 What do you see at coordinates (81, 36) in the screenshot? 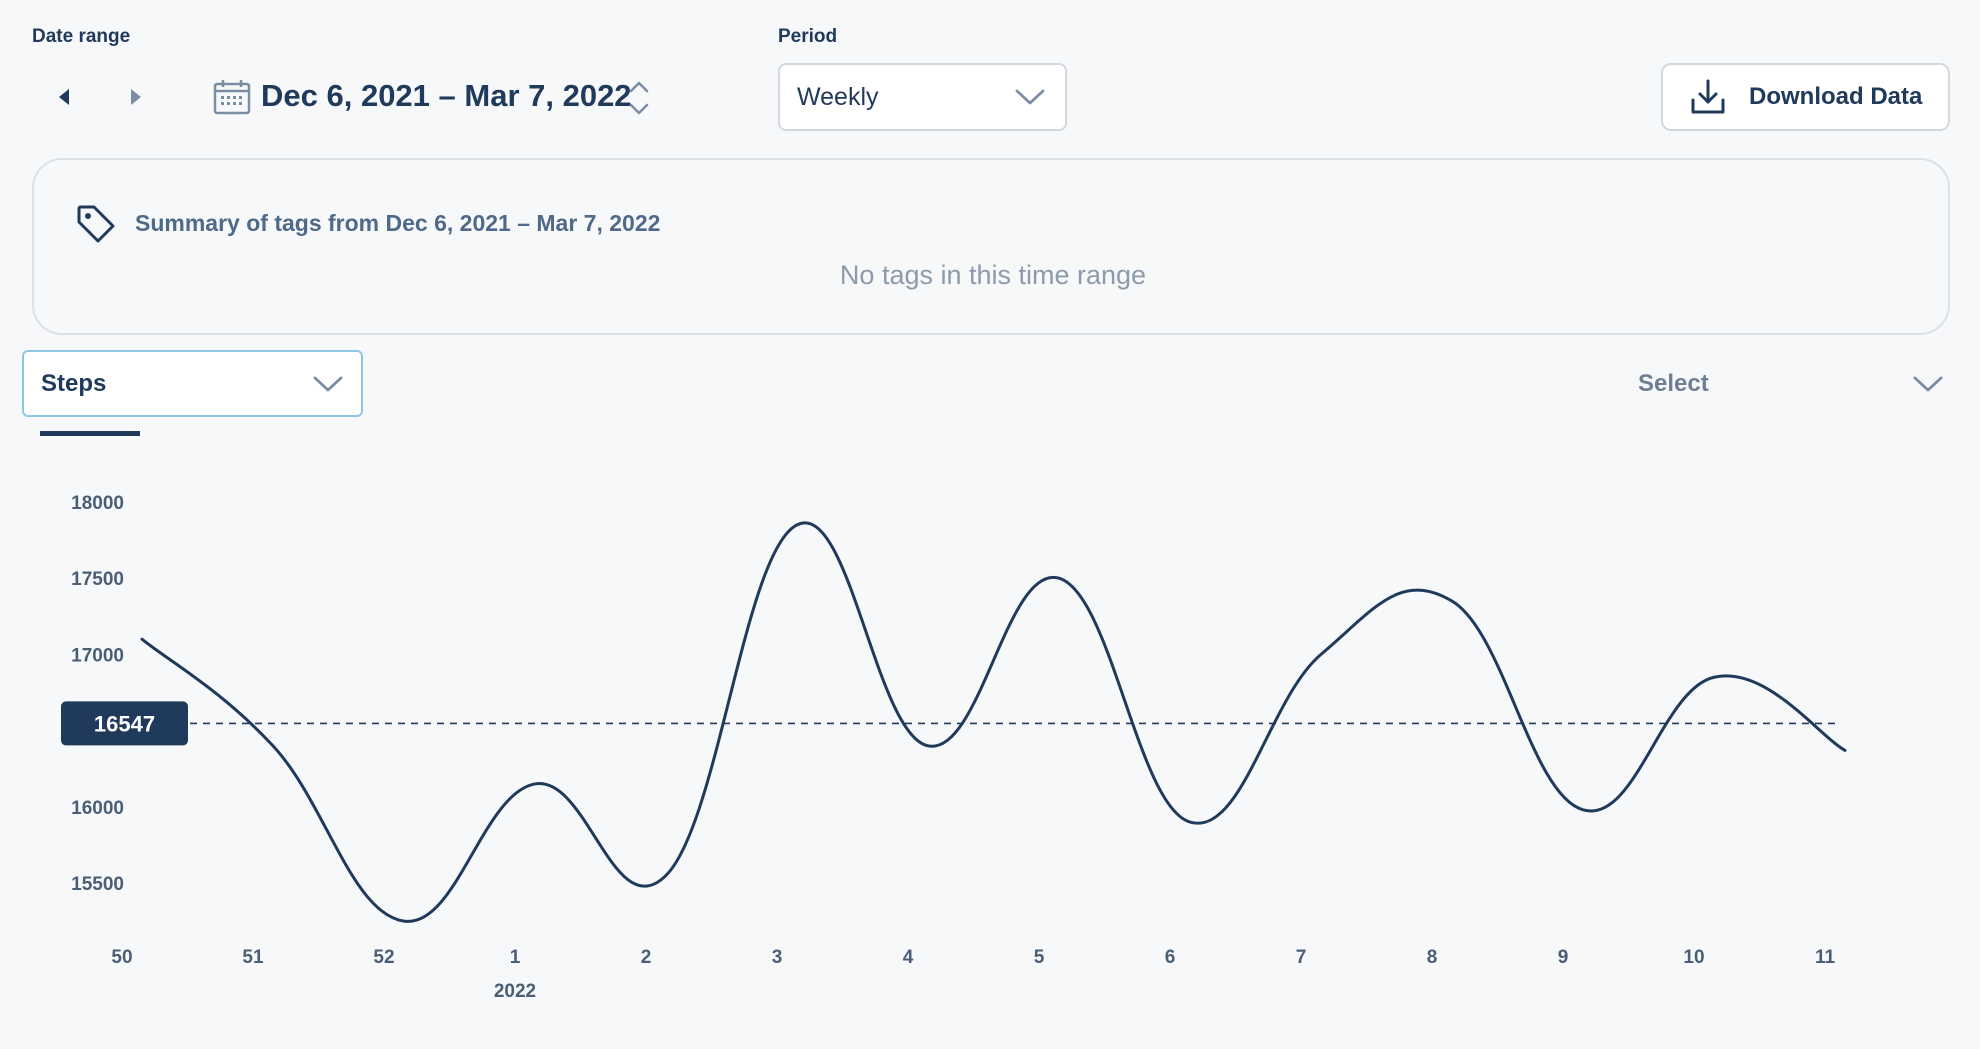
I see `date-range-label: Date range` at bounding box center [81, 36].